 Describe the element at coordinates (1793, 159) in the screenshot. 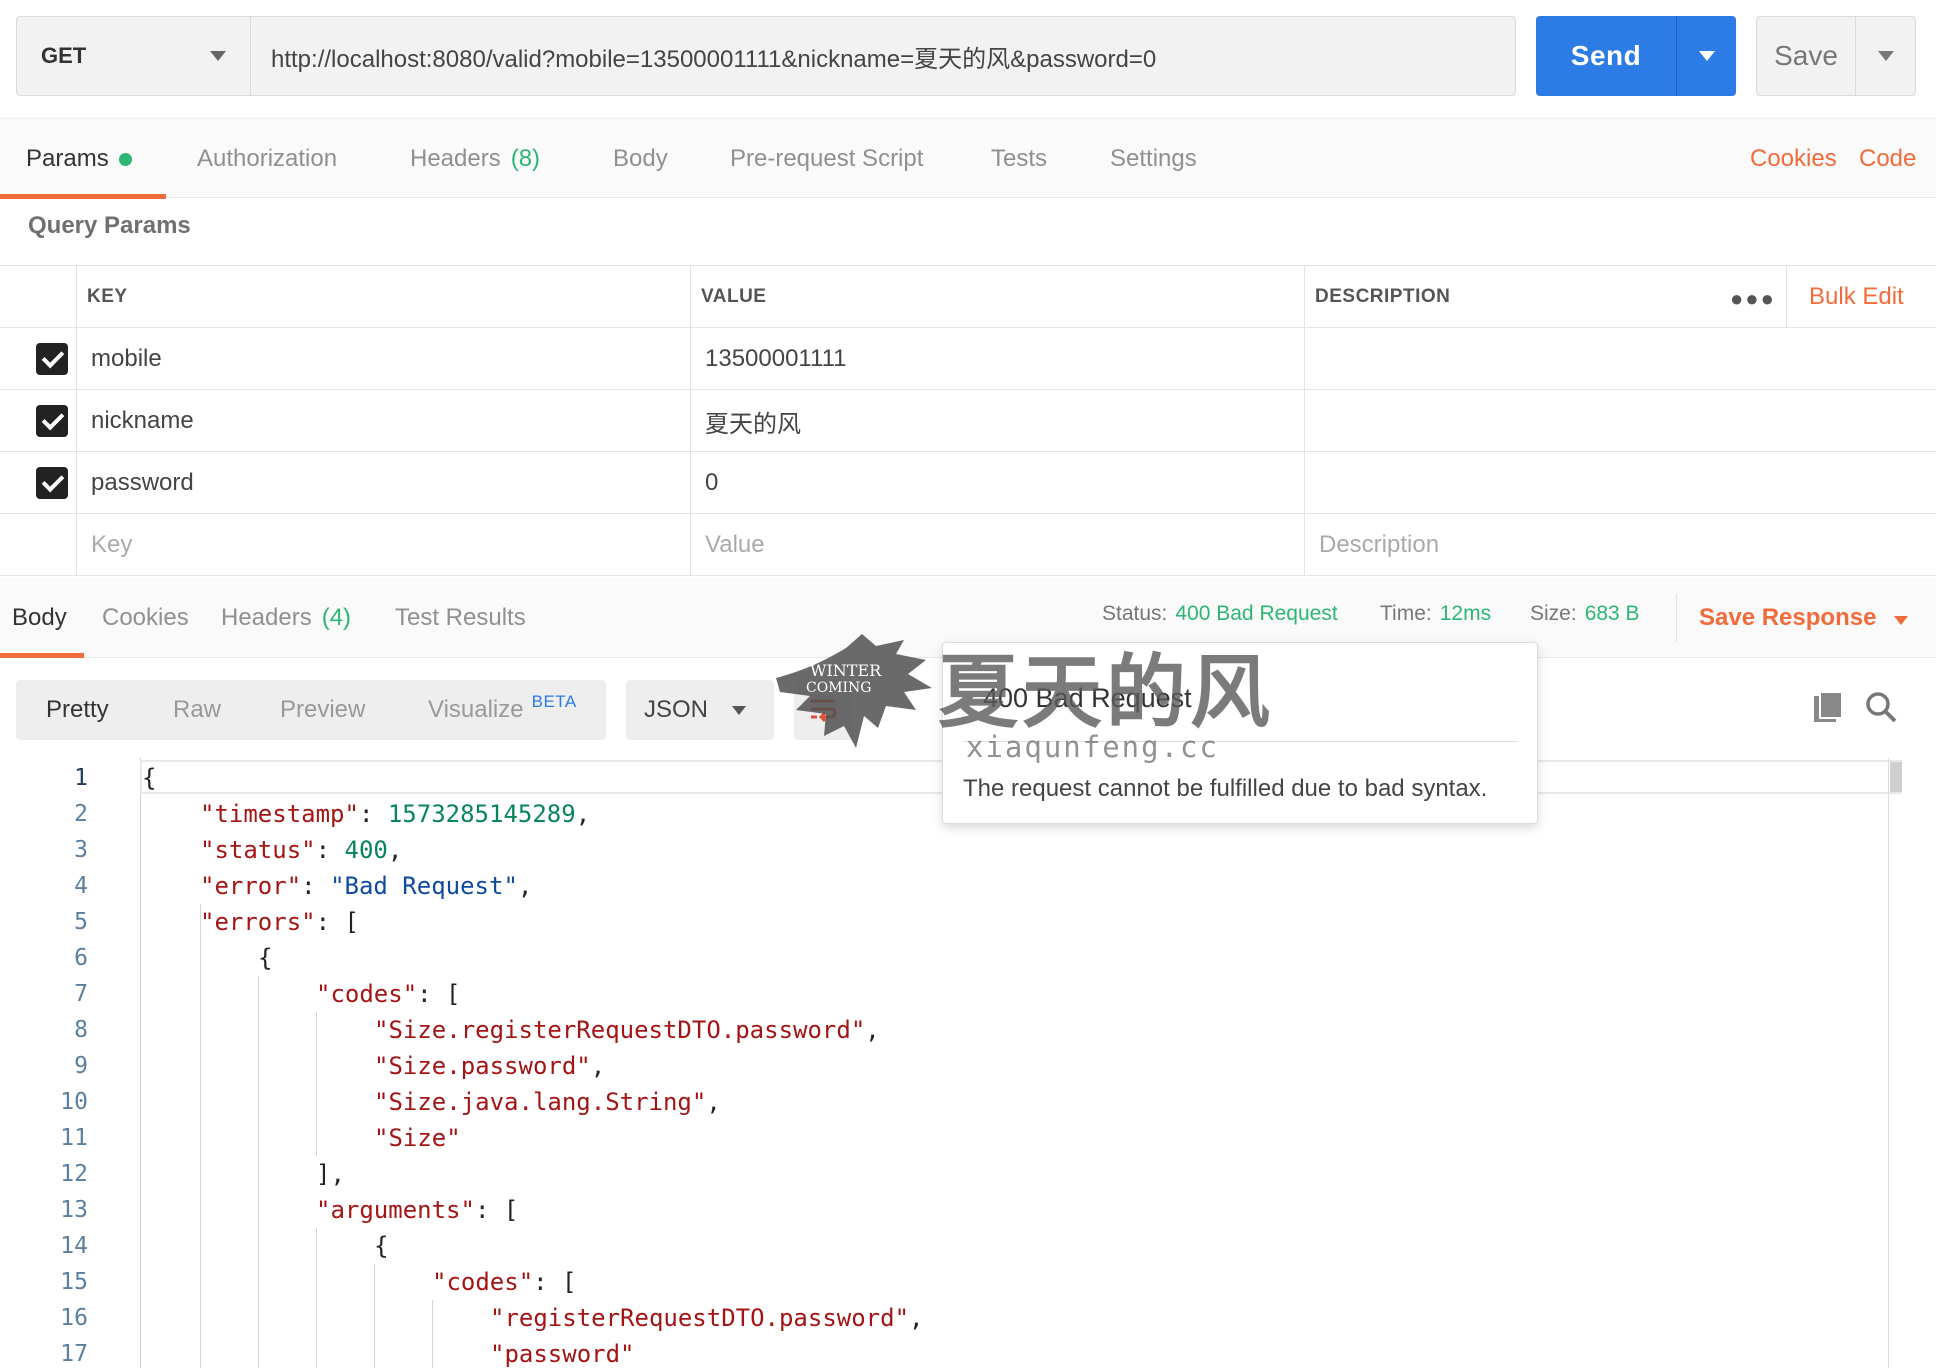

I see `cookies-link: Cookies` at that location.